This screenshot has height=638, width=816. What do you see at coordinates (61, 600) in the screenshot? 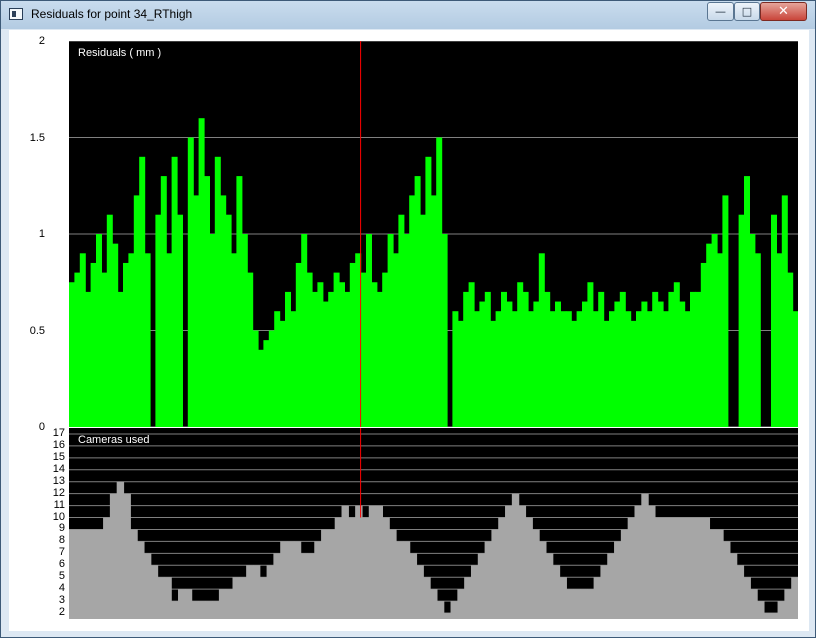
I see `cameras-tick-label: 3` at bounding box center [61, 600].